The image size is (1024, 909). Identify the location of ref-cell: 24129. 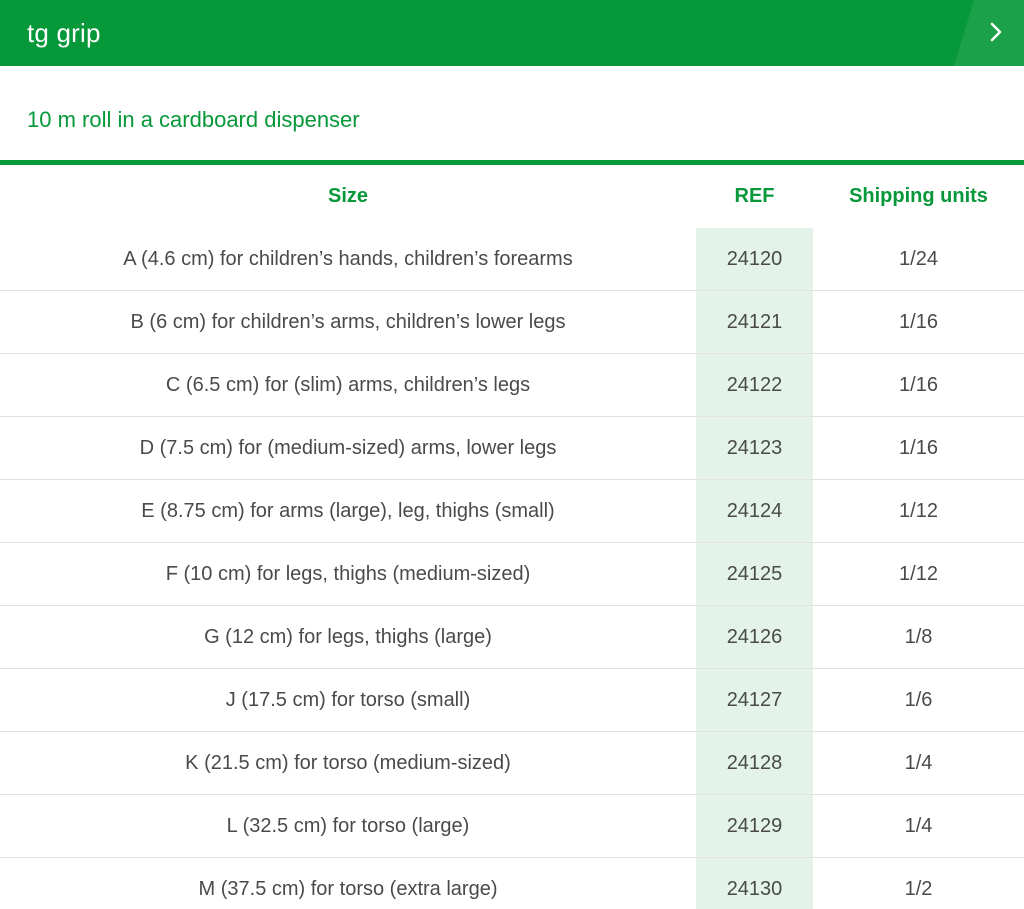
(754, 826).